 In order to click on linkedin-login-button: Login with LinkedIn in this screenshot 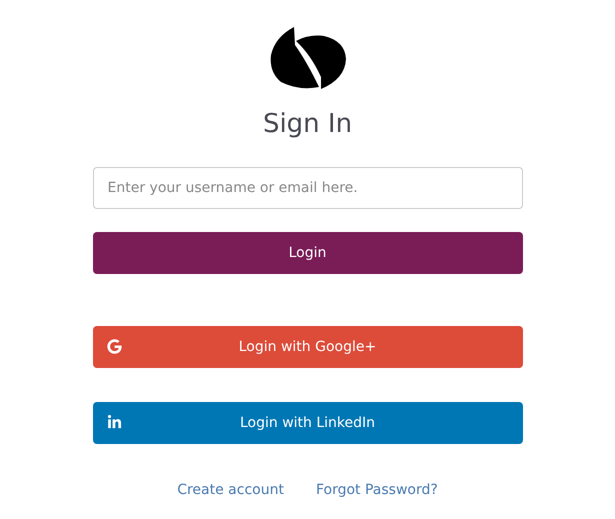, I will do `click(307, 423)`.